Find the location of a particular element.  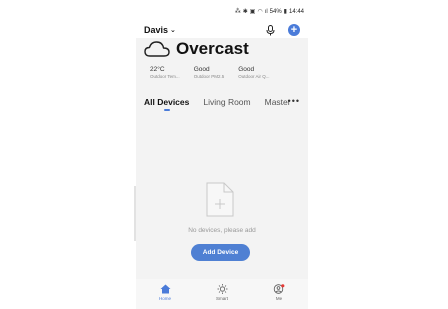

signal-icon: ıl is located at coordinates (266, 12).